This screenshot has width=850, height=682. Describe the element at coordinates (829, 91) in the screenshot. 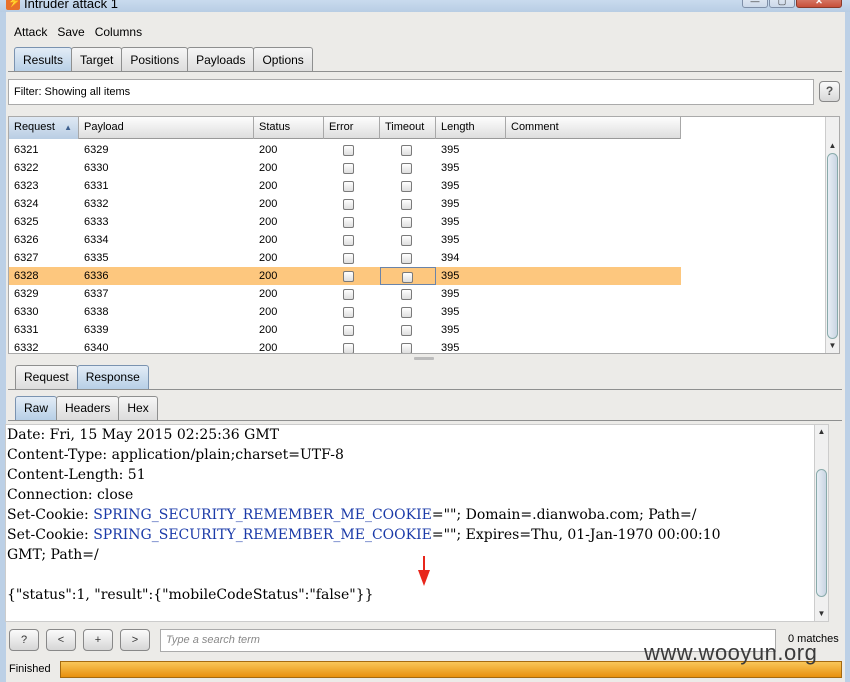

I see `filter-help-button: ?` at that location.